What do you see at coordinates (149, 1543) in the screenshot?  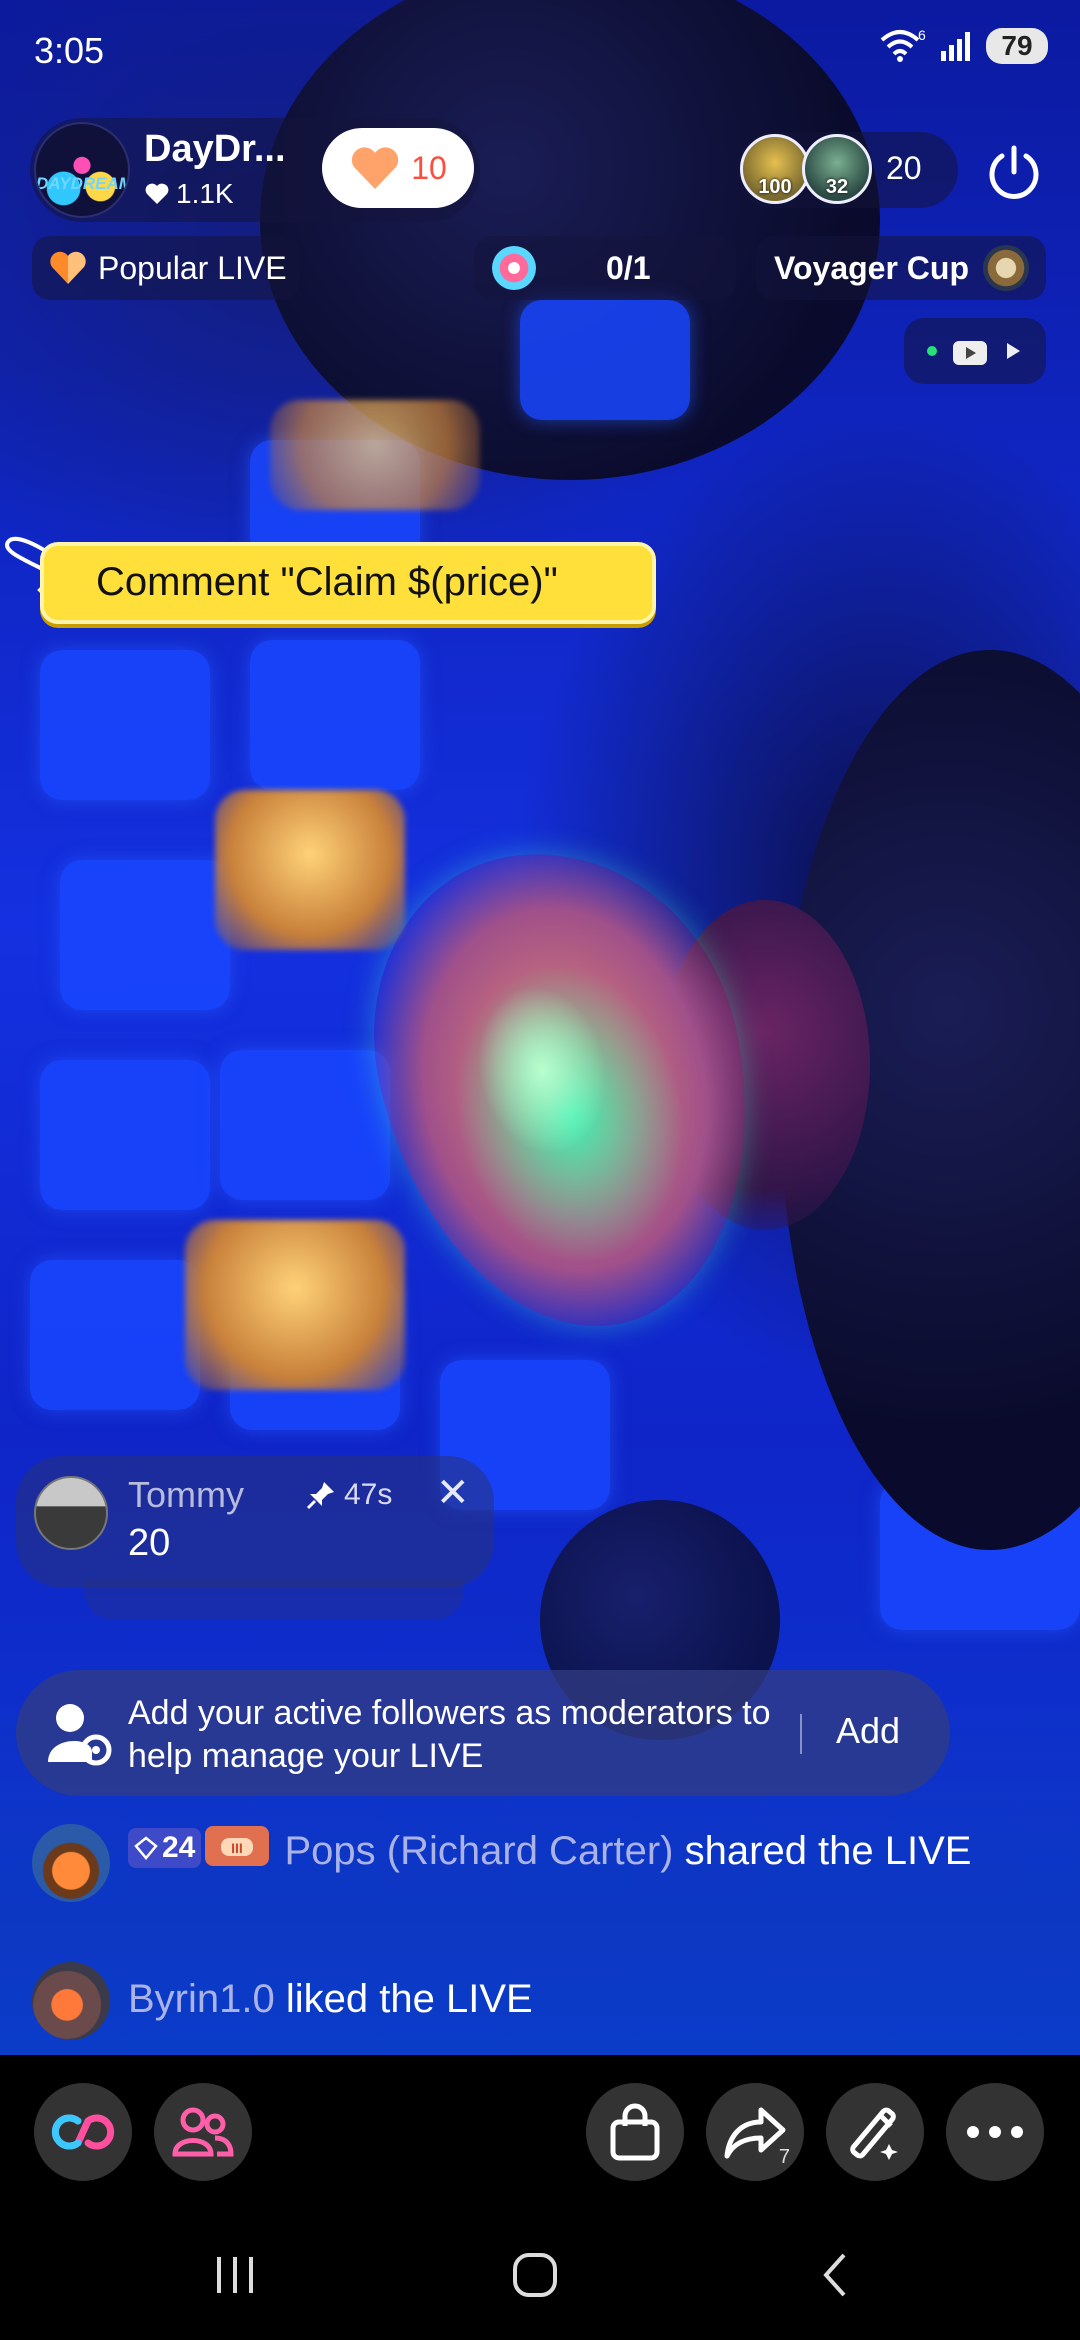 I see `pinned-comment-text: 20` at bounding box center [149, 1543].